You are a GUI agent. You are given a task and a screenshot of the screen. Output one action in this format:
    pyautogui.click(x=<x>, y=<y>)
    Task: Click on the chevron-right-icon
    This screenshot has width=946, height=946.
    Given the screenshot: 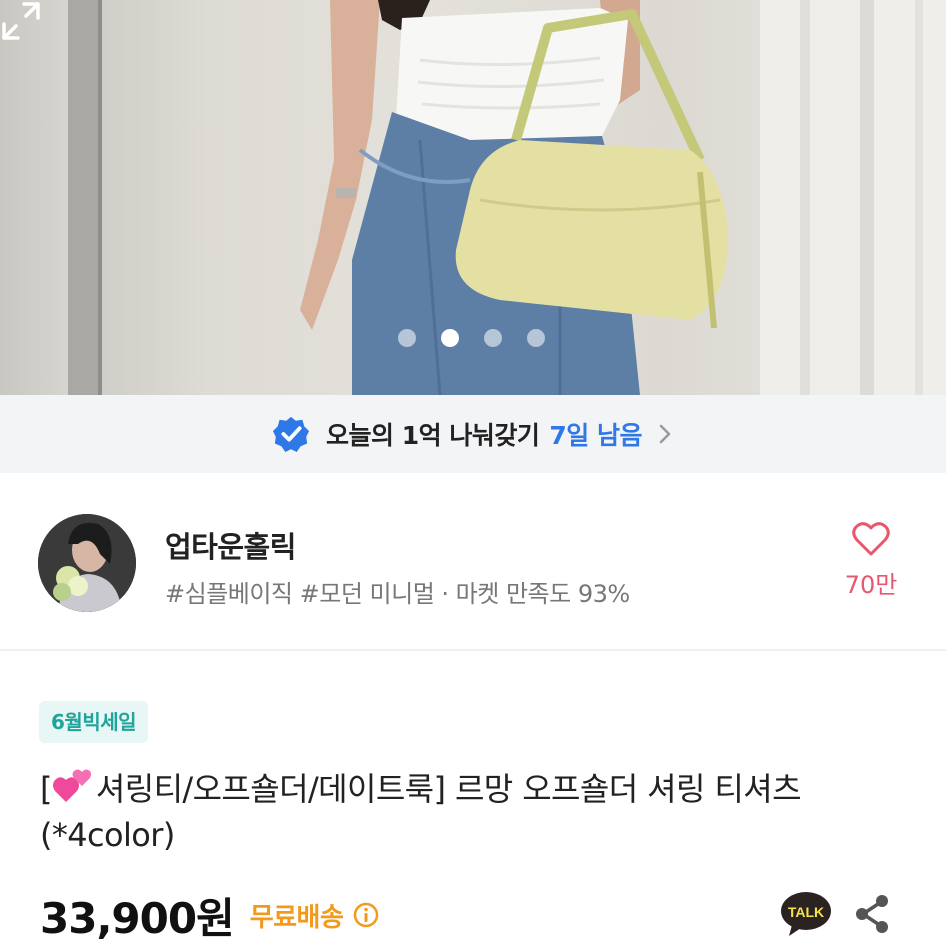 What is the action you would take?
    pyautogui.click(x=665, y=434)
    